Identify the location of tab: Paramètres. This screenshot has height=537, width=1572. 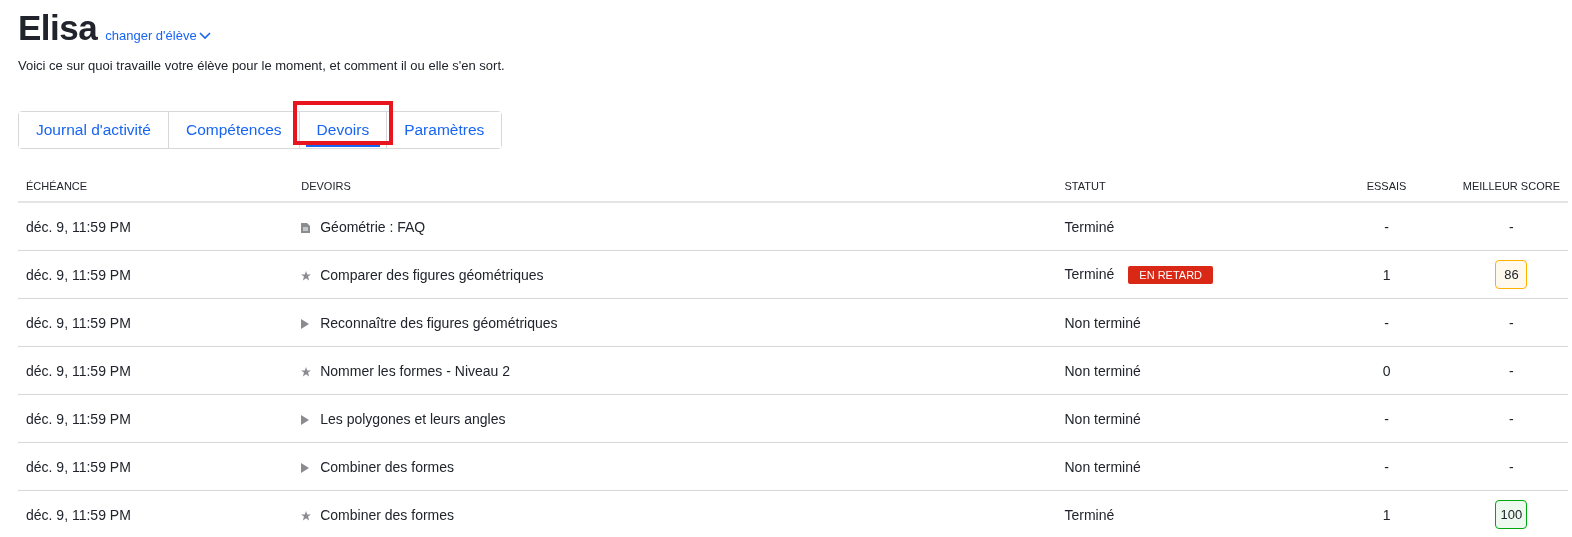
(444, 130).